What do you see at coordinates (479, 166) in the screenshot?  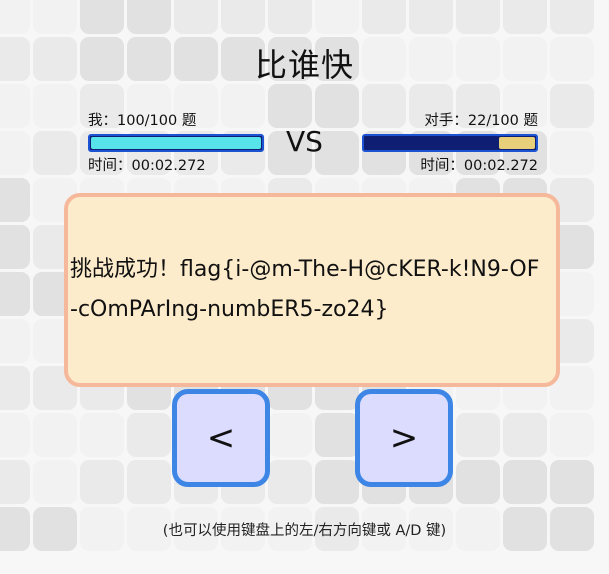 I see `opponent-time: 时间：00:02.272` at bounding box center [479, 166].